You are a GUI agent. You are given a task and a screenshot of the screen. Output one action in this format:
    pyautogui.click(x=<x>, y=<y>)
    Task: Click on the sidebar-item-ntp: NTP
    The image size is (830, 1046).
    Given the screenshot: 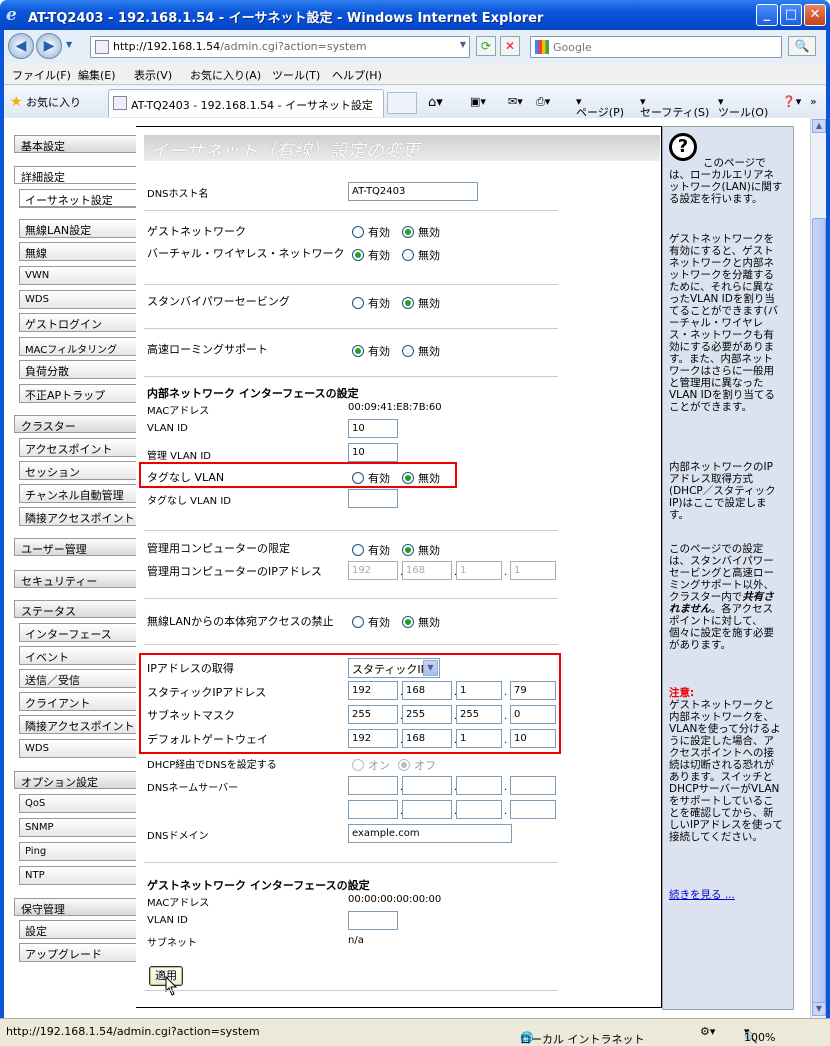 What is the action you would take?
    pyautogui.click(x=77, y=875)
    